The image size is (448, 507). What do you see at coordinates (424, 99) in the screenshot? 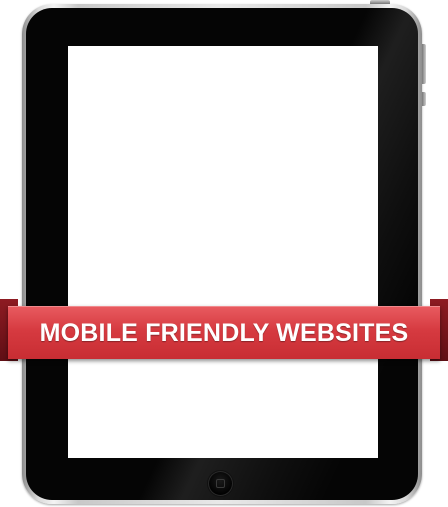
I see `mute-switch` at bounding box center [424, 99].